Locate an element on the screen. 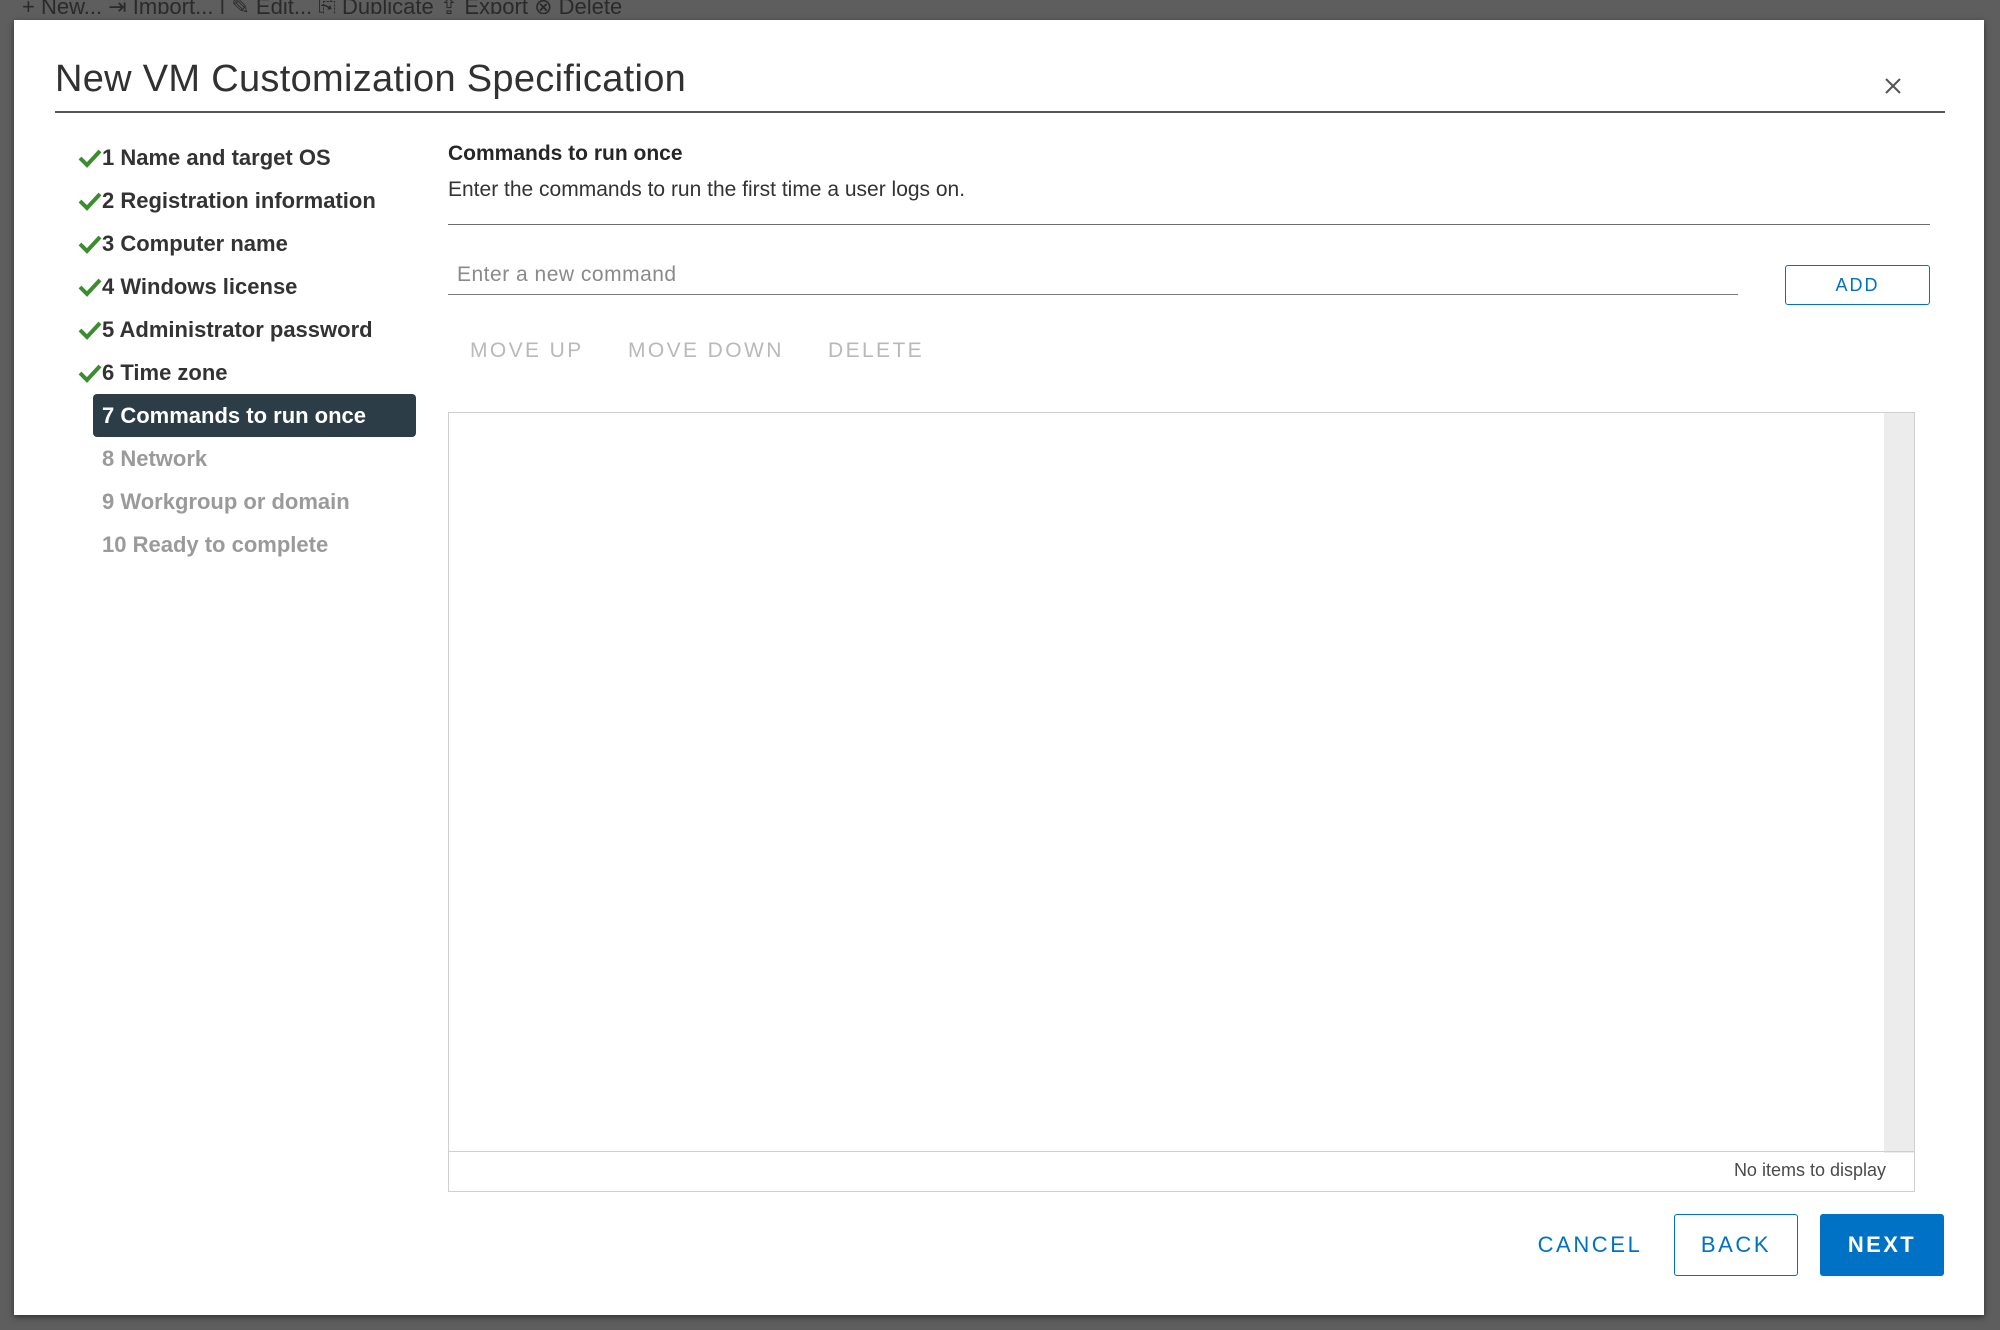 This screenshot has height=1330, width=2000. move-down-button: MOVE DOWN is located at coordinates (706, 351).